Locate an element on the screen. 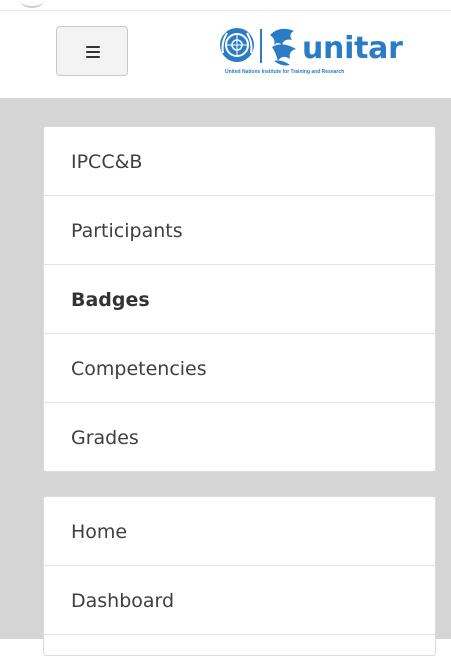 The width and height of the screenshot is (451, 656). browser-tab-edge is located at coordinates (32, 4).